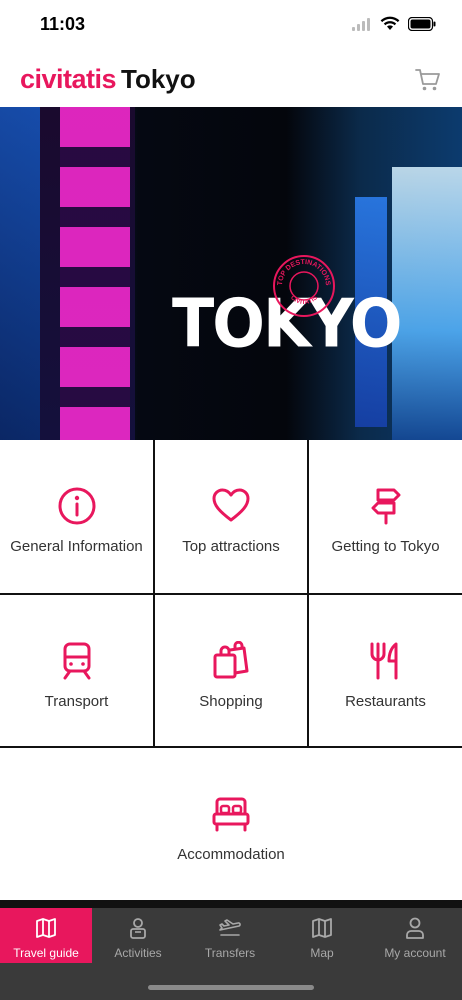 The height and width of the screenshot is (1000, 462). I want to click on status-icons, so click(394, 23).